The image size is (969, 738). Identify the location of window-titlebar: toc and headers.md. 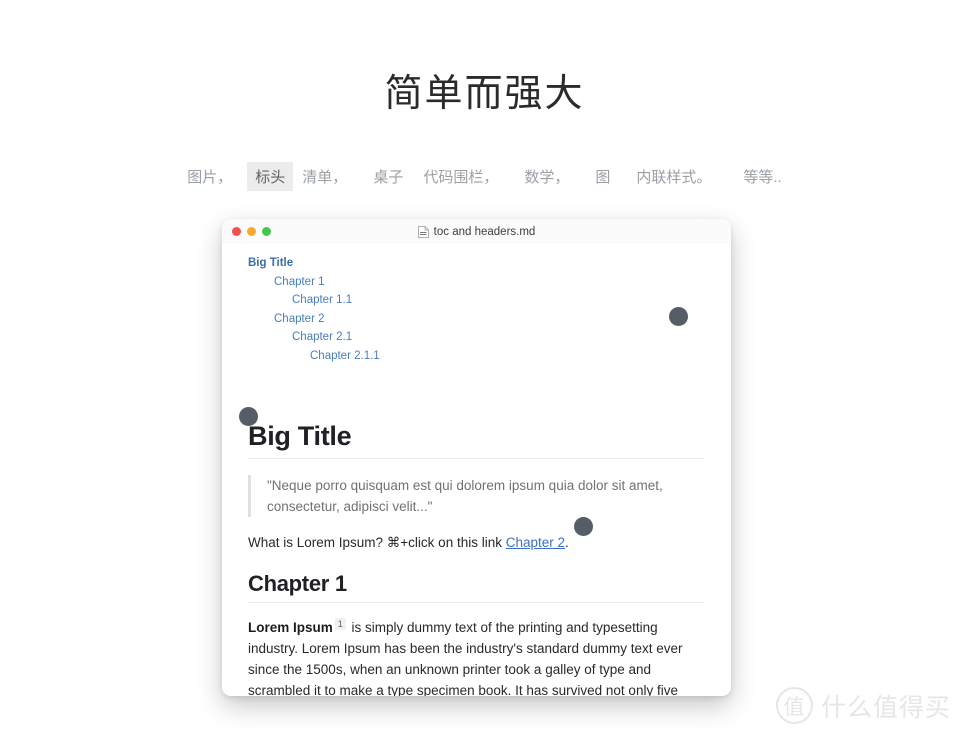
(476, 231).